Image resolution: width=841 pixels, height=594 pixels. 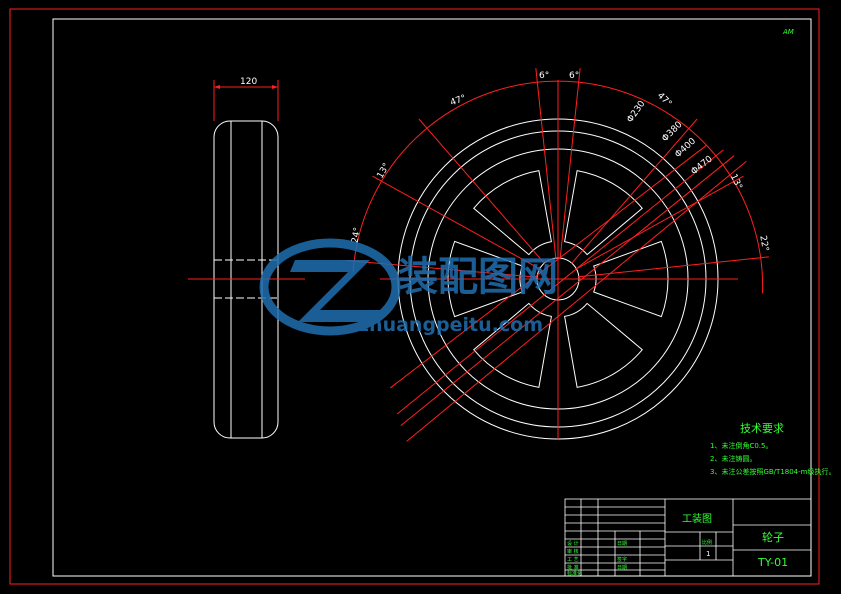 I want to click on diameter-label-230: Φ230, so click(x=636, y=112).